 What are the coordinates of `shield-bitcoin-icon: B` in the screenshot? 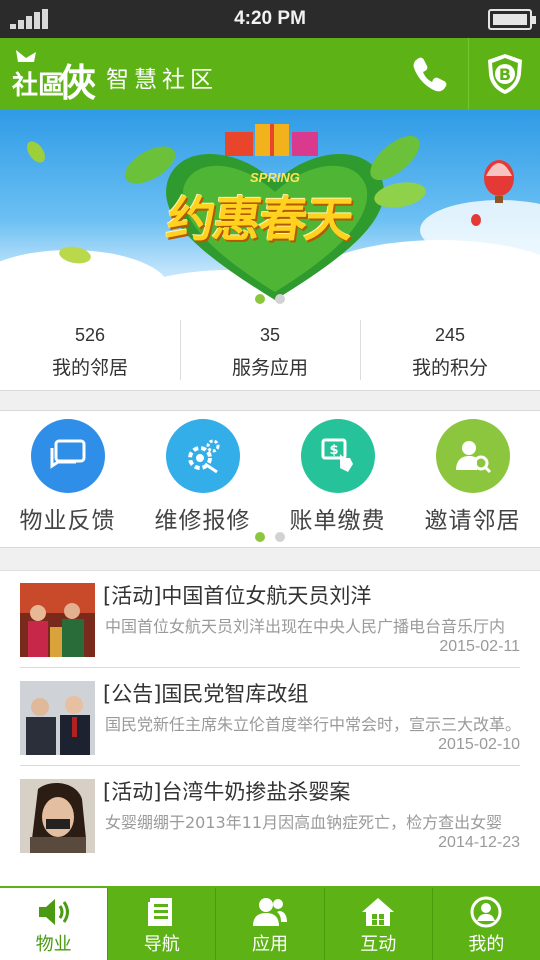 It's located at (504, 74).